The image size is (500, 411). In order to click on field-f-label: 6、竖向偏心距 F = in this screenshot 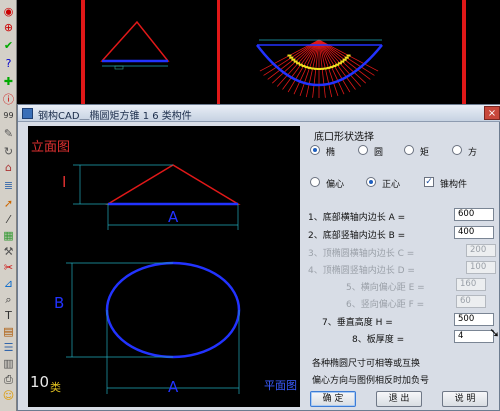, I will do `click(385, 305)`.